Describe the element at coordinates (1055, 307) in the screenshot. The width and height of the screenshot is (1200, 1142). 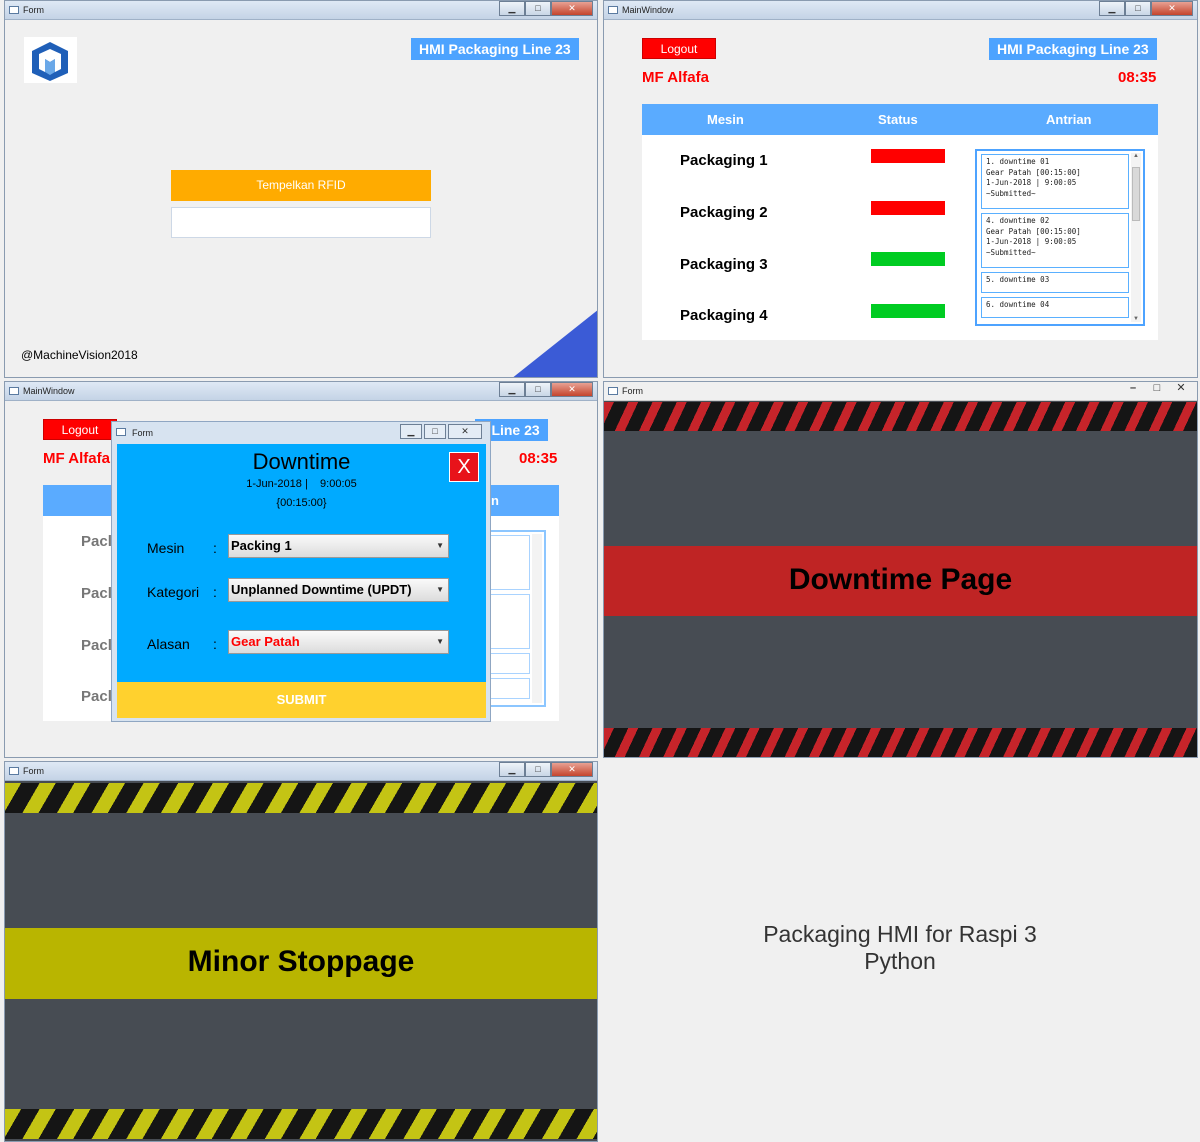
I see `queue-item: 6. downtime 04` at that location.